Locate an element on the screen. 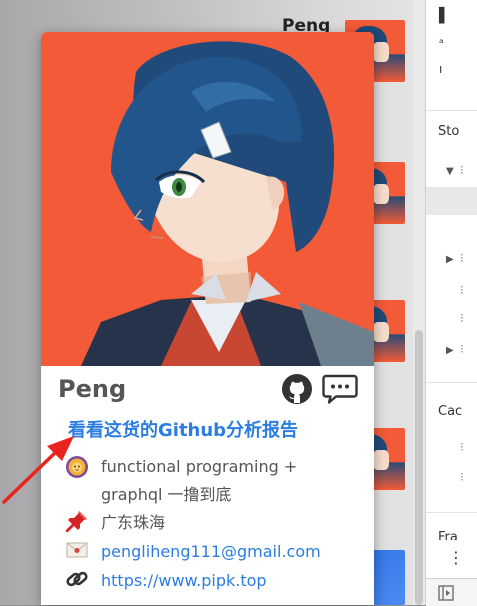 The height and width of the screenshot is (606, 477). pushpin-icon is located at coordinates (76, 521).